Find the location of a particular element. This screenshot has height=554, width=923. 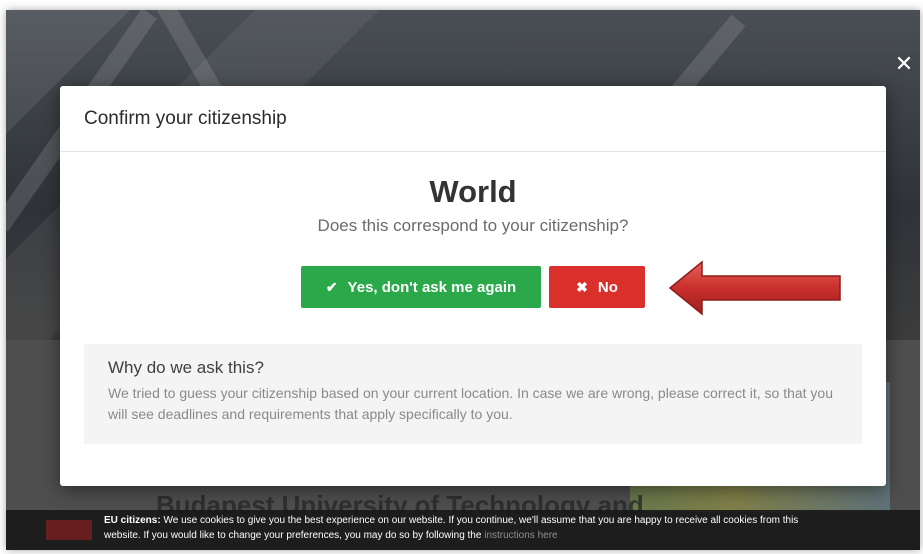

yes-button-label: Yes, don't ask me again is located at coordinates (432, 287).